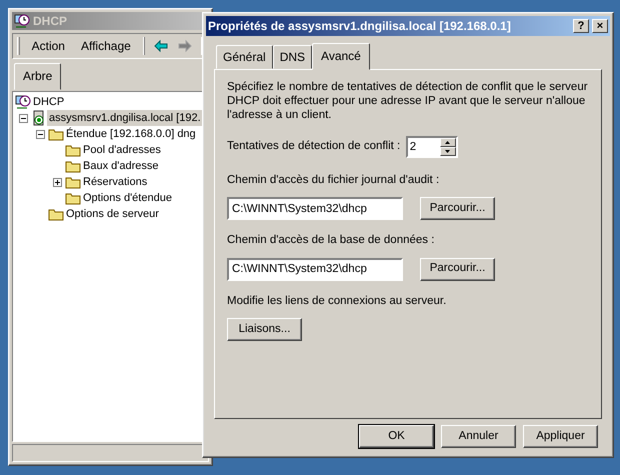 This screenshot has width=620, height=475. What do you see at coordinates (50, 21) in the screenshot?
I see `window-title: DHCP` at bounding box center [50, 21].